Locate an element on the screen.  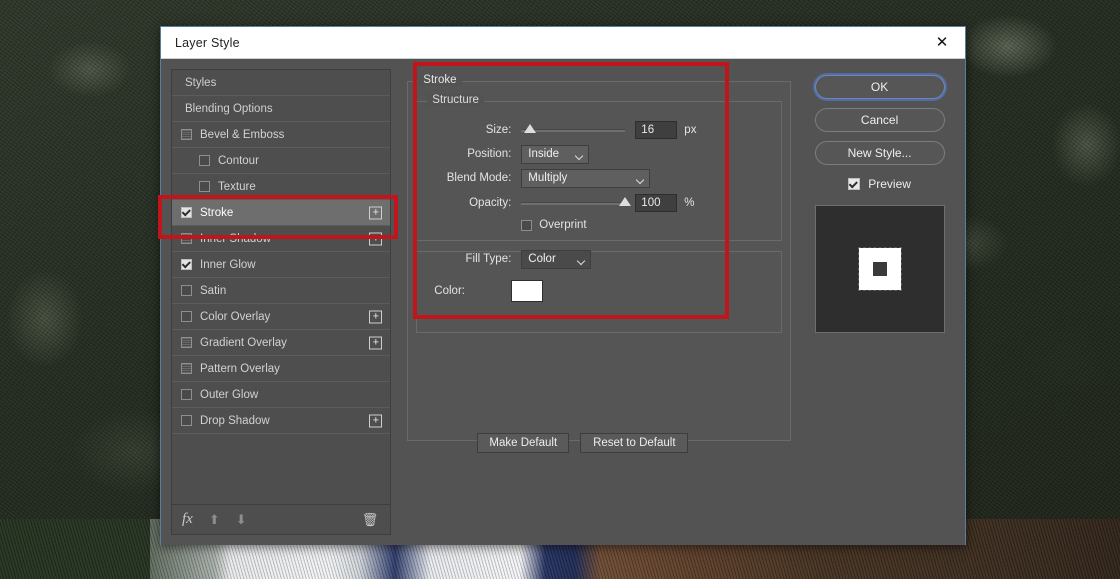
color-row: Color: is located at coordinates (486, 291).